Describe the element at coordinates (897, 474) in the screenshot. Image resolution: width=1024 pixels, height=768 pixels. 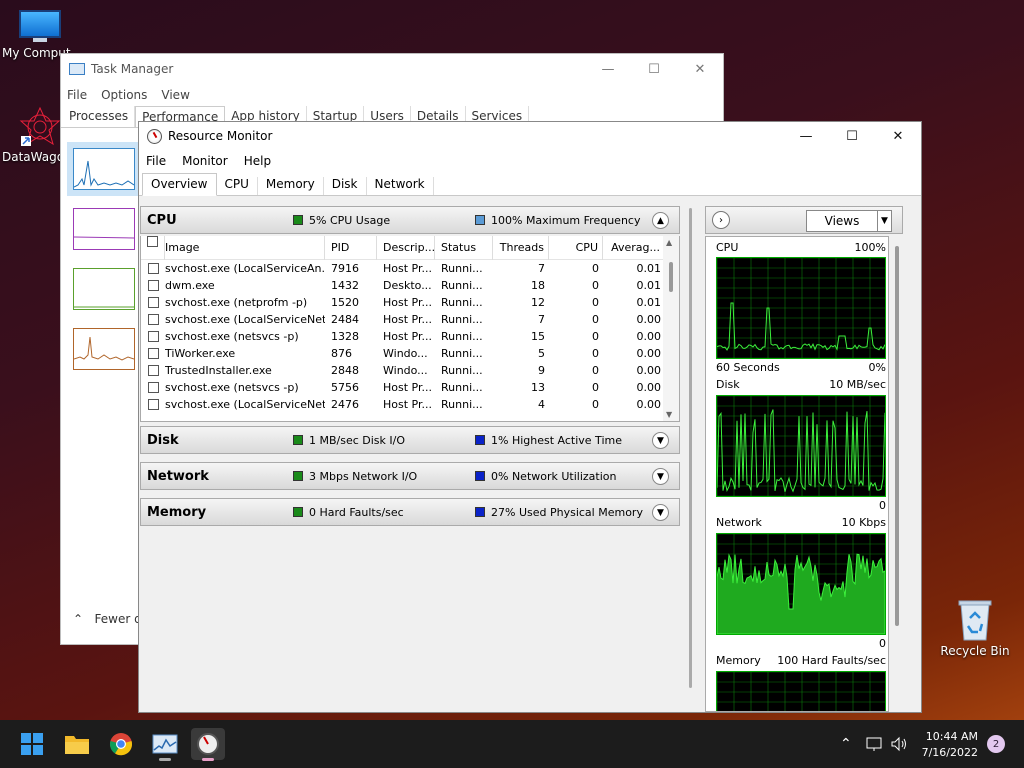
I see `graphs-scrollbar` at that location.